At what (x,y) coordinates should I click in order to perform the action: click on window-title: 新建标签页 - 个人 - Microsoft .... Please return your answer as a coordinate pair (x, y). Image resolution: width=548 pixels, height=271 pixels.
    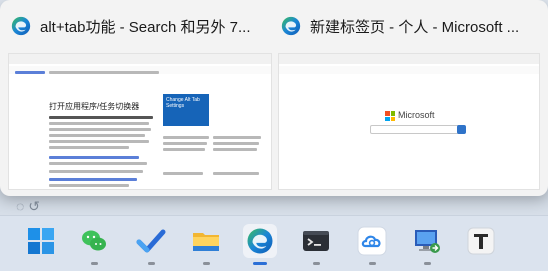
    Looking at the image, I should click on (415, 27).